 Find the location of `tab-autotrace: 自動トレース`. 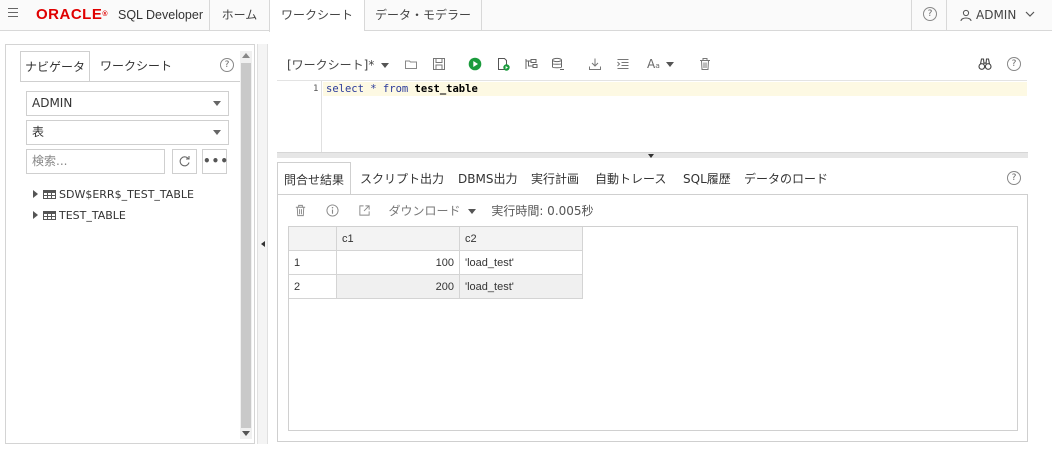

tab-autotrace: 自動トレース is located at coordinates (630, 178).